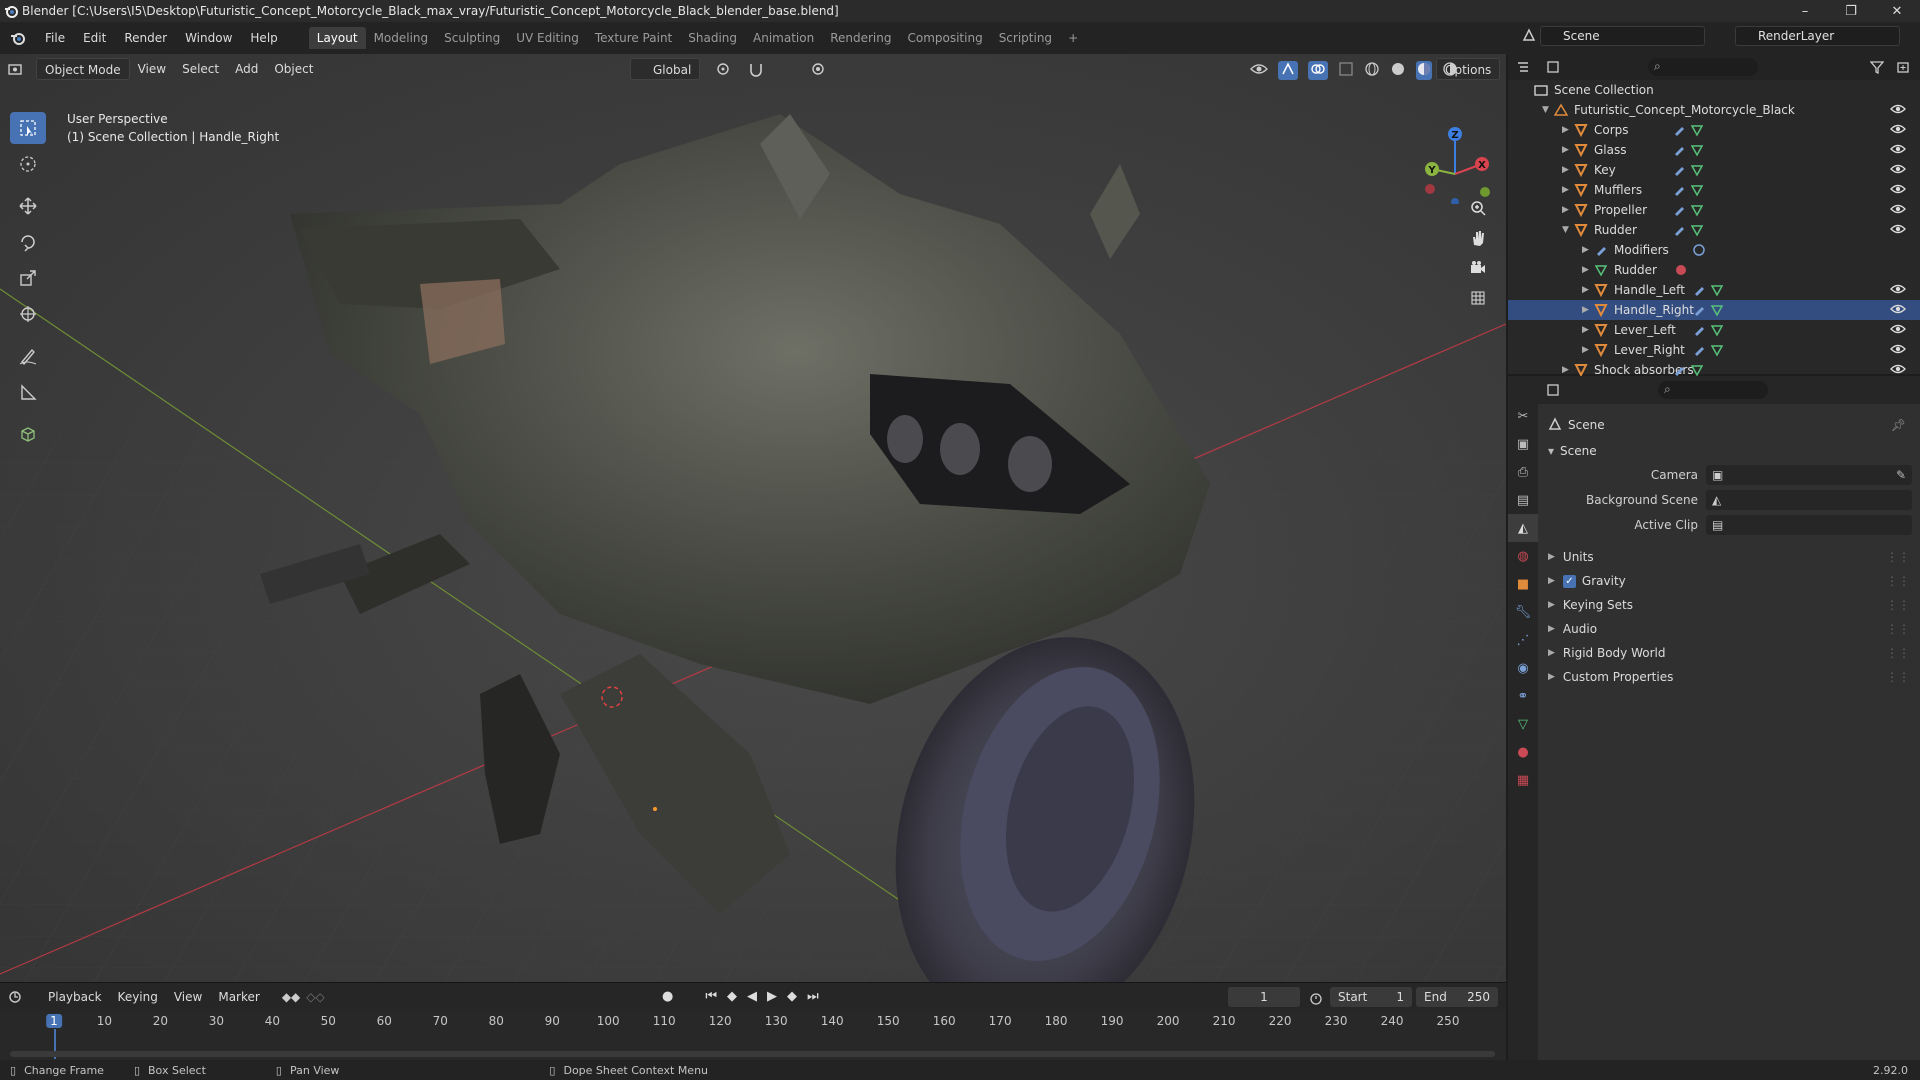  Describe the element at coordinates (1523, 472) in the screenshot. I see `output-properties-icon: ⎙` at that location.